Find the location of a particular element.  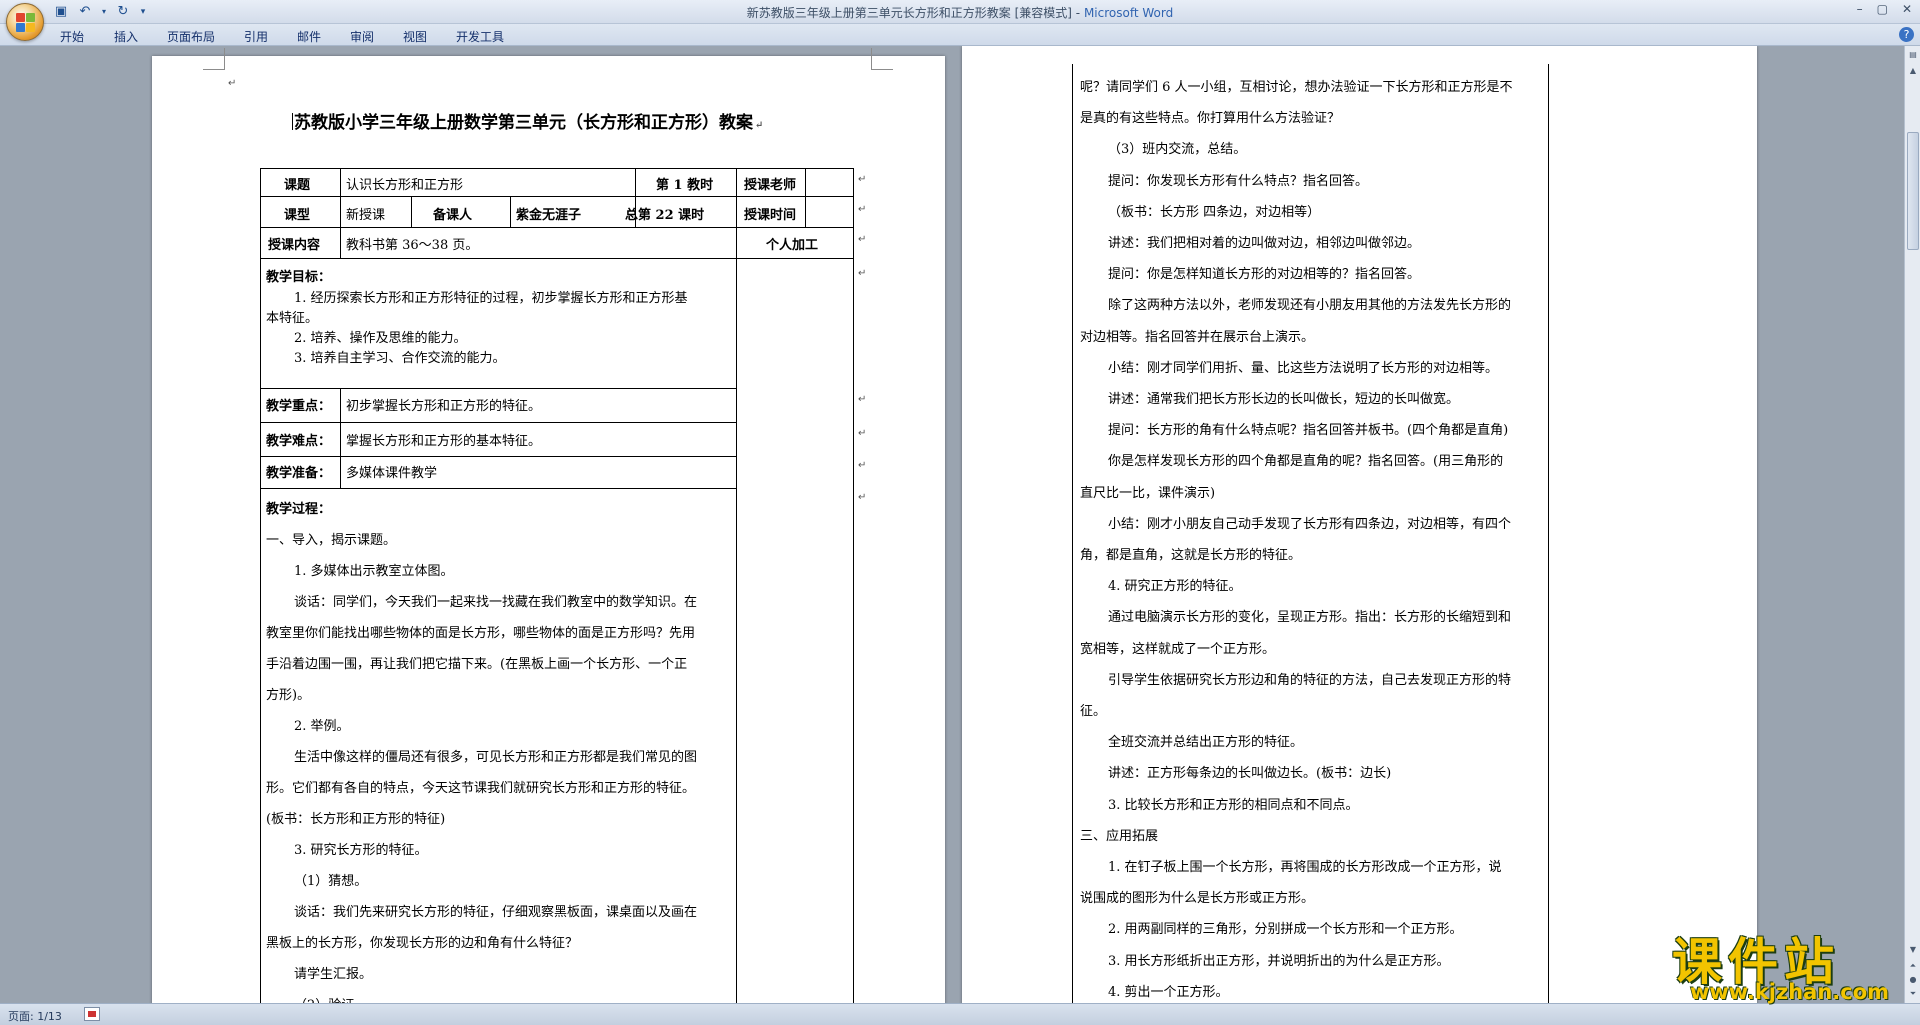

text-cursor is located at coordinates (292, 121).